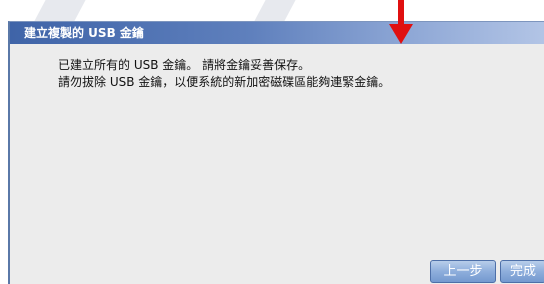 The height and width of the screenshot is (284, 544). What do you see at coordinates (522, 271) in the screenshot?
I see `finish-button: 完成` at bounding box center [522, 271].